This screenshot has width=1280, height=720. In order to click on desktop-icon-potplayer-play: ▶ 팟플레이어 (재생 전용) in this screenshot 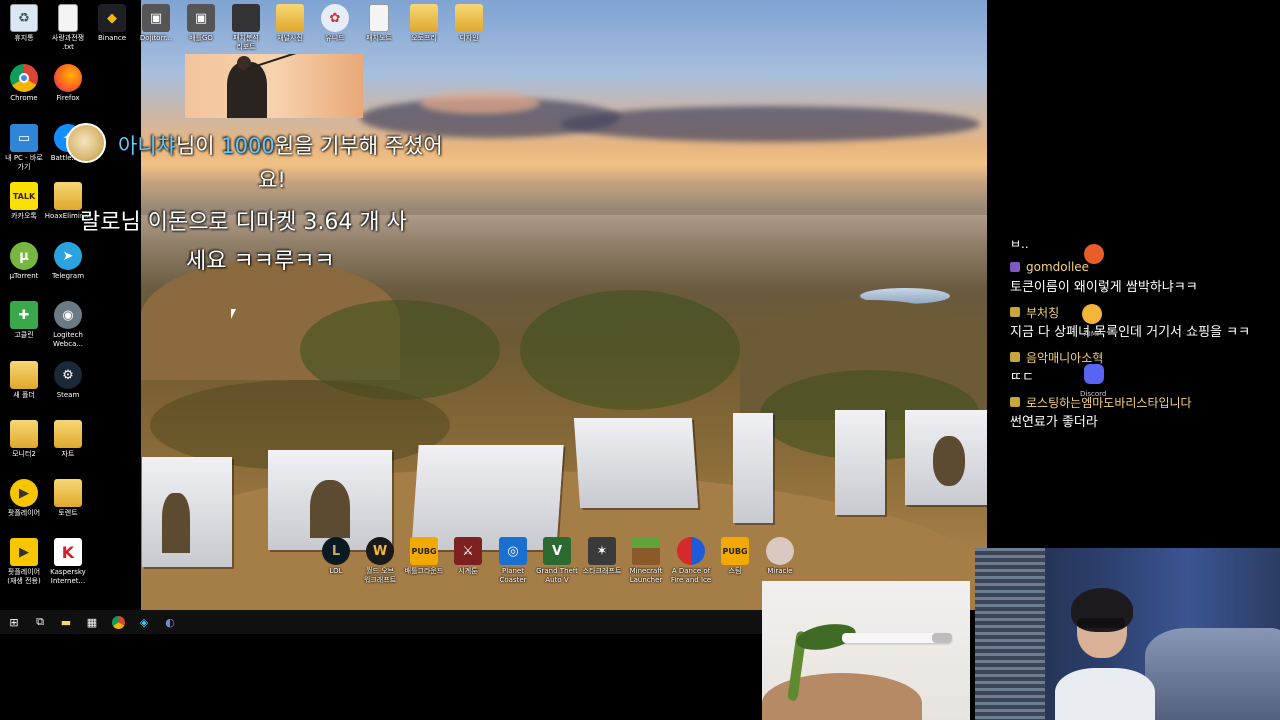, I will do `click(24, 562)`.